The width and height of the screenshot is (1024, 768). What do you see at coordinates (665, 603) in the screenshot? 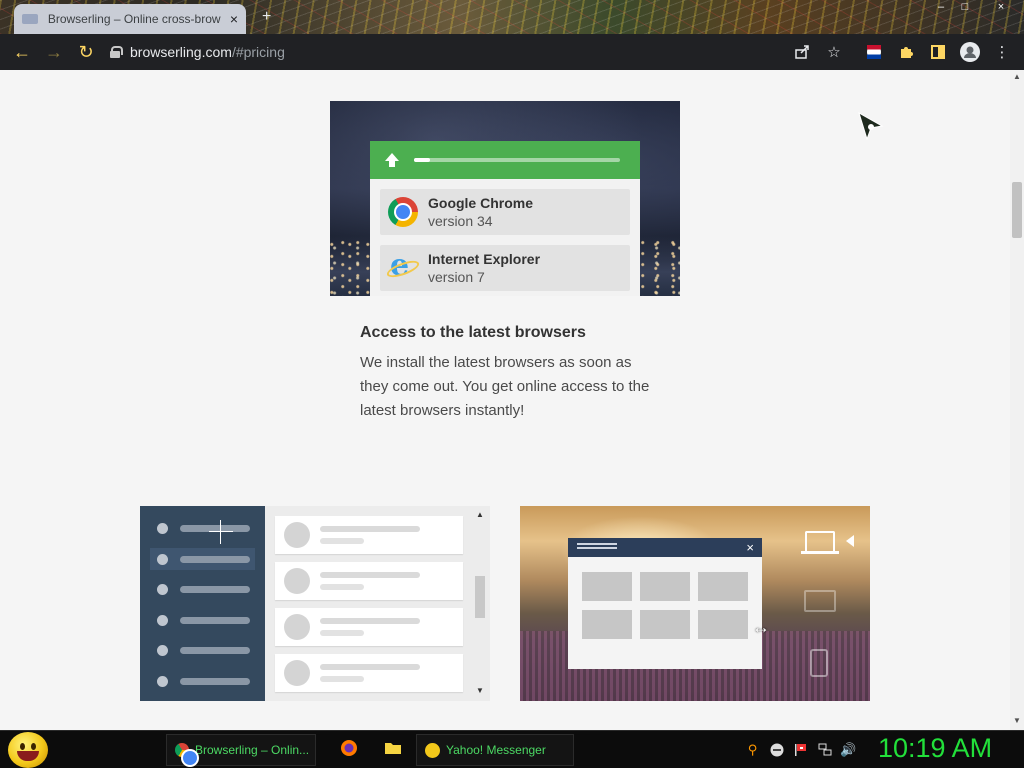
I see `mock-window: ×` at bounding box center [665, 603].